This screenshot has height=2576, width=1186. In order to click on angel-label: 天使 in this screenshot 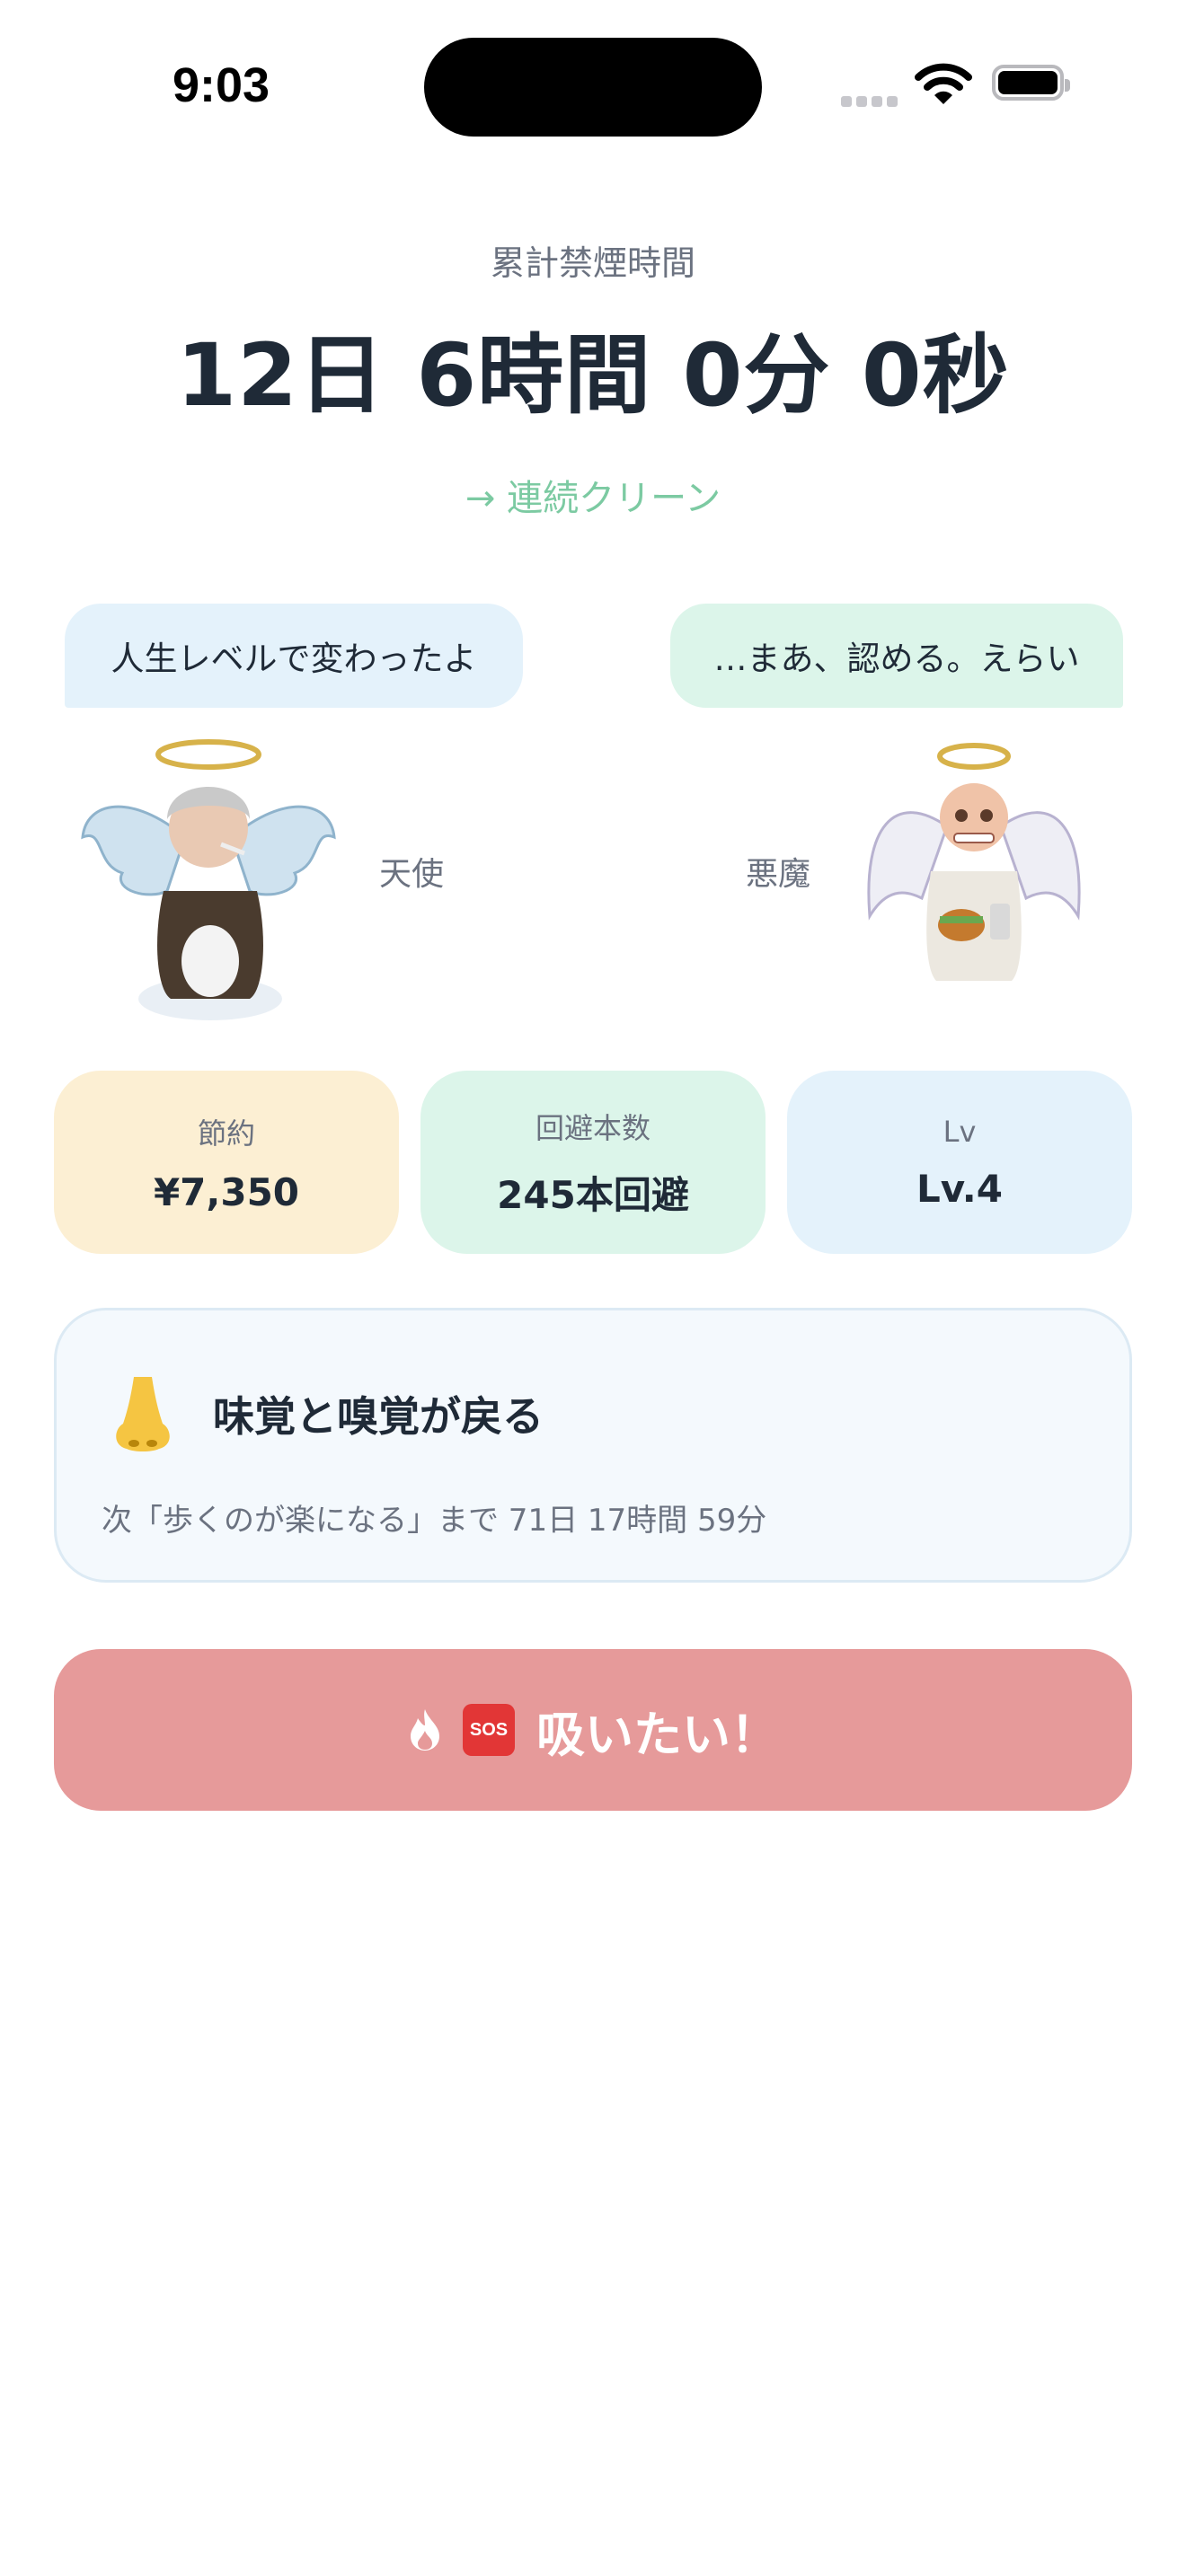, I will do `click(412, 874)`.